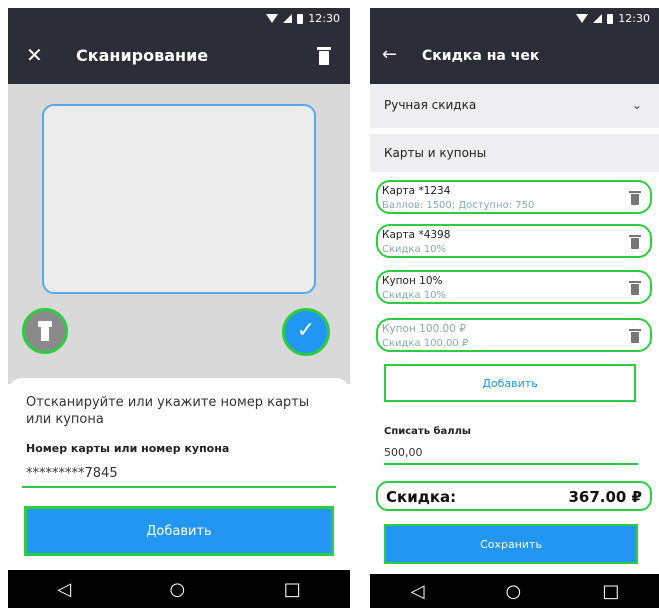  I want to click on item-name: Карта *1234, so click(416, 191).